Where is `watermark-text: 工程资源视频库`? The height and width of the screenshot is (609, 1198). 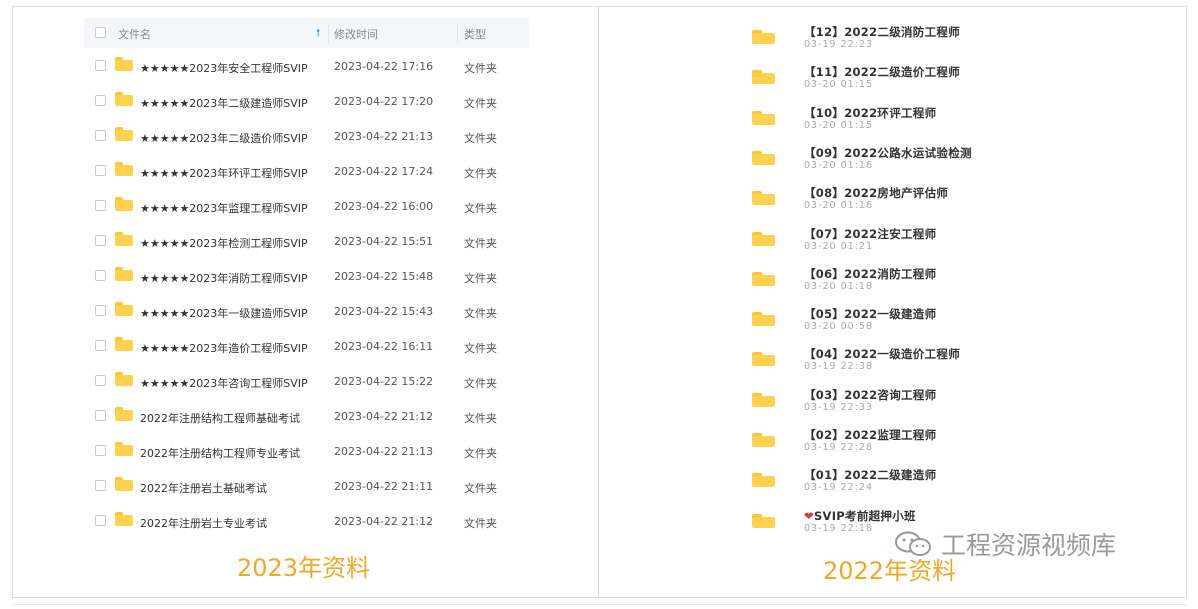
watermark-text: 工程资源视频库 is located at coordinates (1029, 545).